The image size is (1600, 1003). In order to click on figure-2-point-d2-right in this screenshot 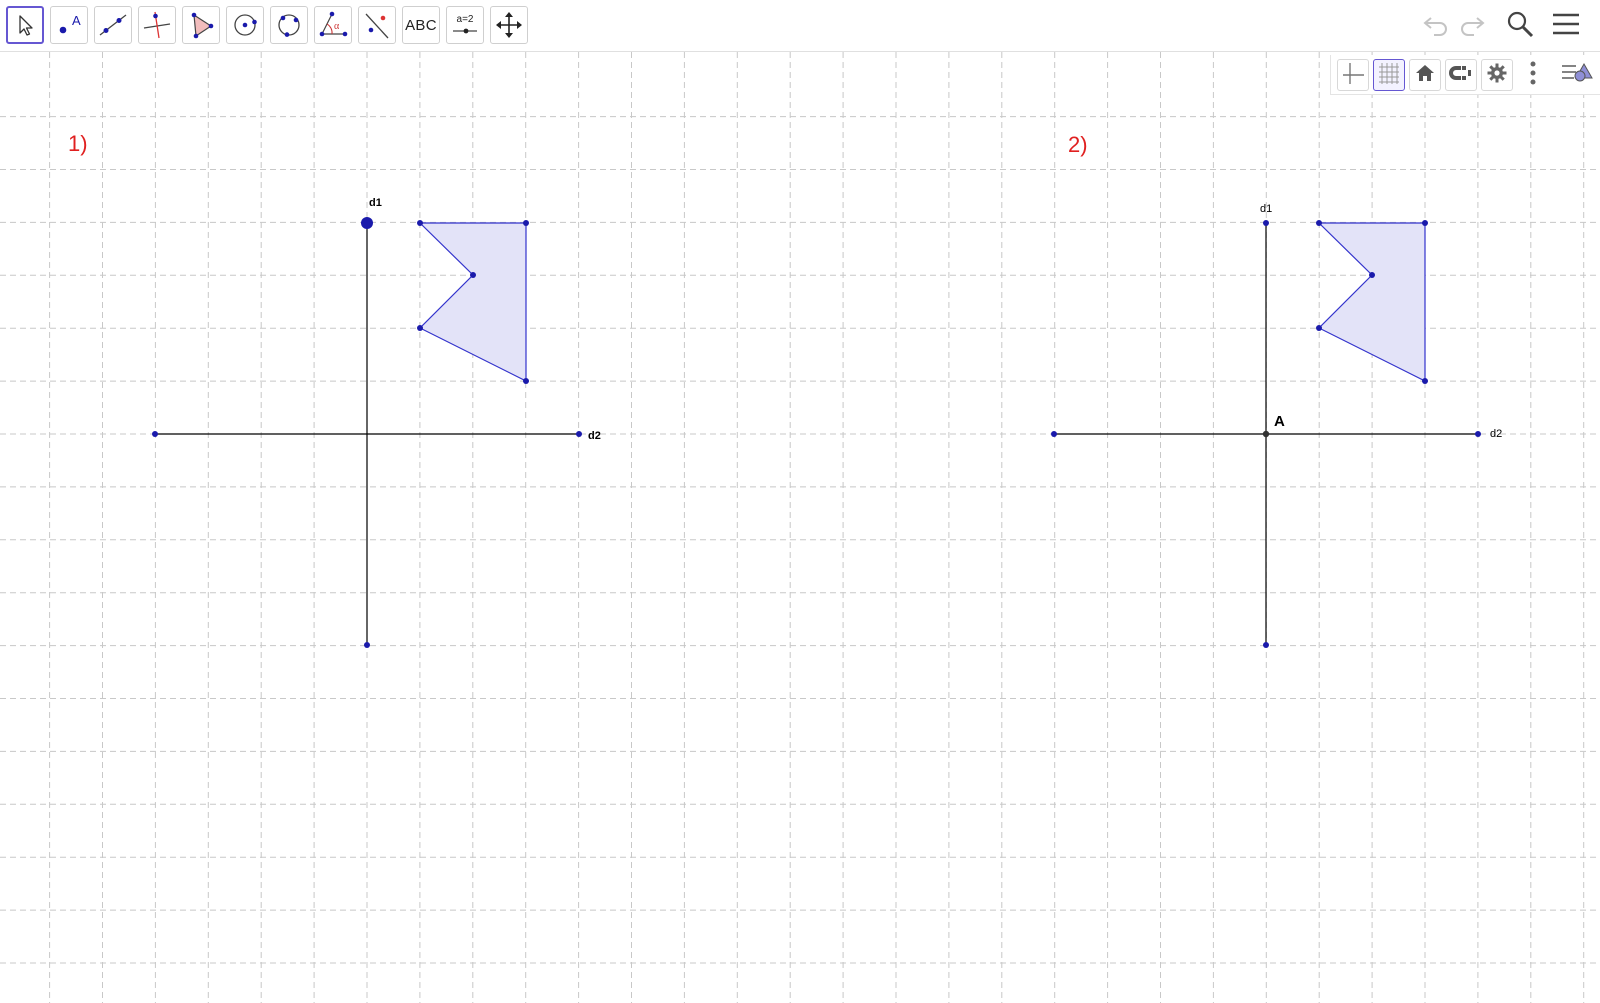, I will do `click(1478, 434)`.